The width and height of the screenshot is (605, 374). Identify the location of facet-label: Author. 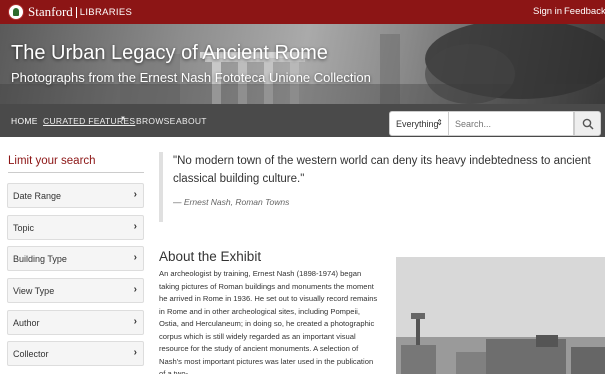
(26, 323).